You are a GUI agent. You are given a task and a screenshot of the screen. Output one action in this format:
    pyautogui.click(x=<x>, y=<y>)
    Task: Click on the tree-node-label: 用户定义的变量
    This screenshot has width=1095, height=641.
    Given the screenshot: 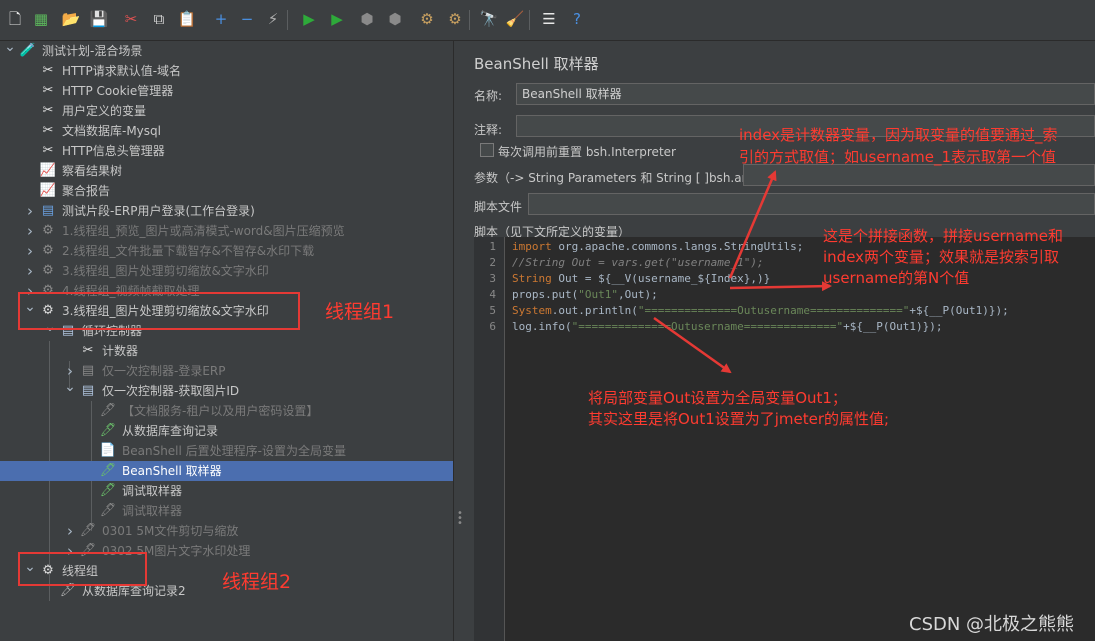 What is the action you would take?
    pyautogui.click(x=104, y=111)
    